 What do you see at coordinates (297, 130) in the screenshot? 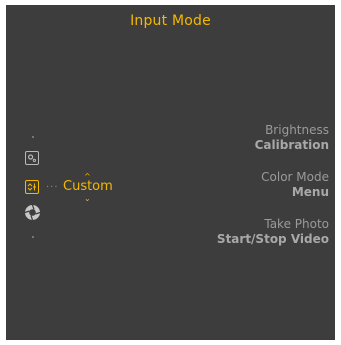
I see `hint-label: Brightness` at bounding box center [297, 130].